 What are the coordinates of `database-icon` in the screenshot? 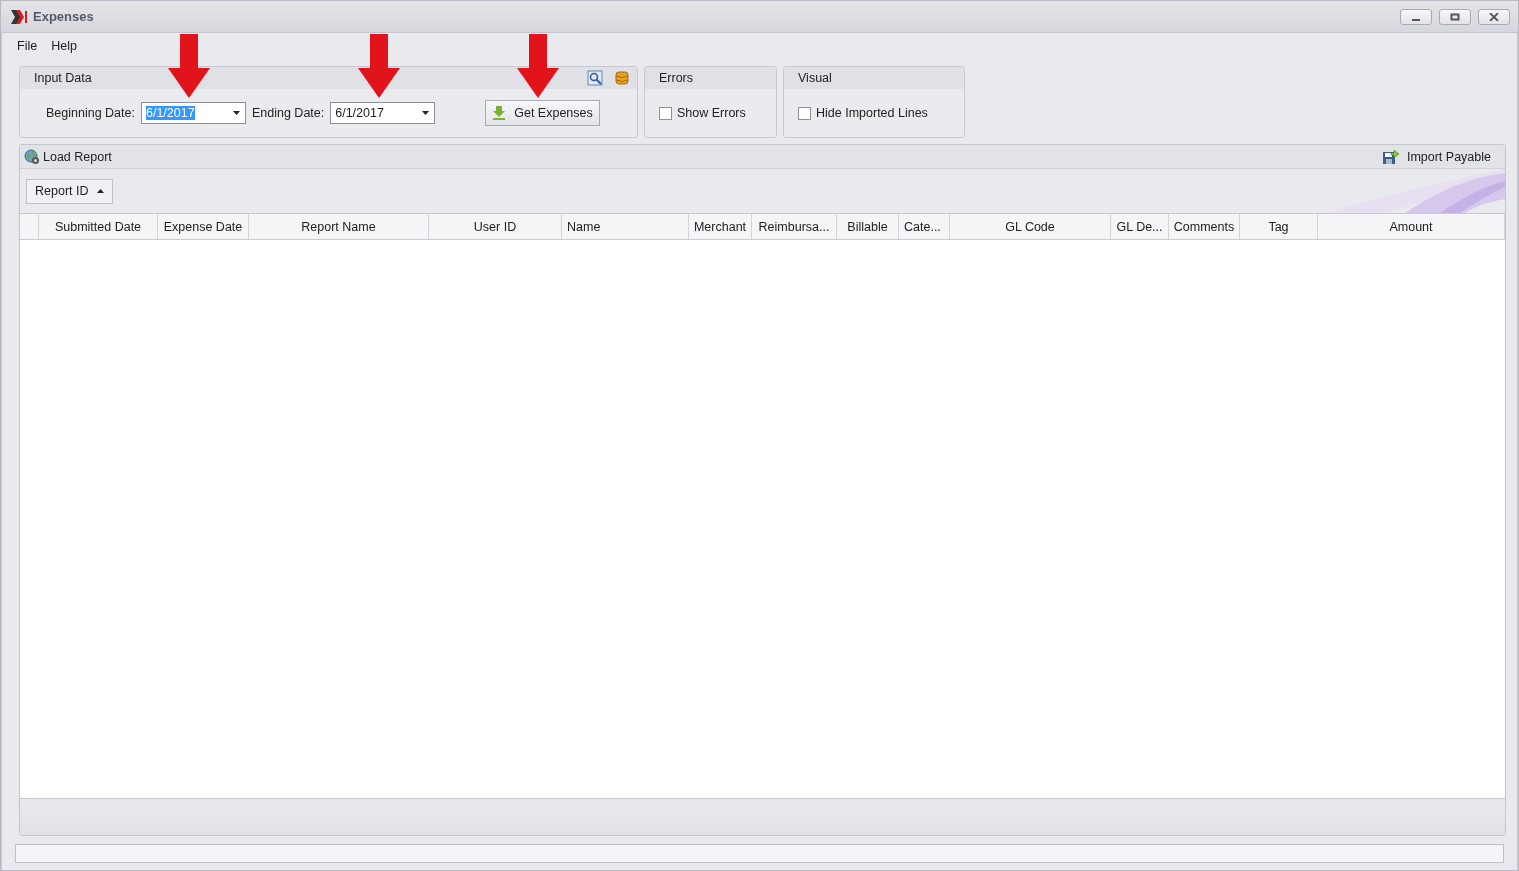 It's located at (622, 78).